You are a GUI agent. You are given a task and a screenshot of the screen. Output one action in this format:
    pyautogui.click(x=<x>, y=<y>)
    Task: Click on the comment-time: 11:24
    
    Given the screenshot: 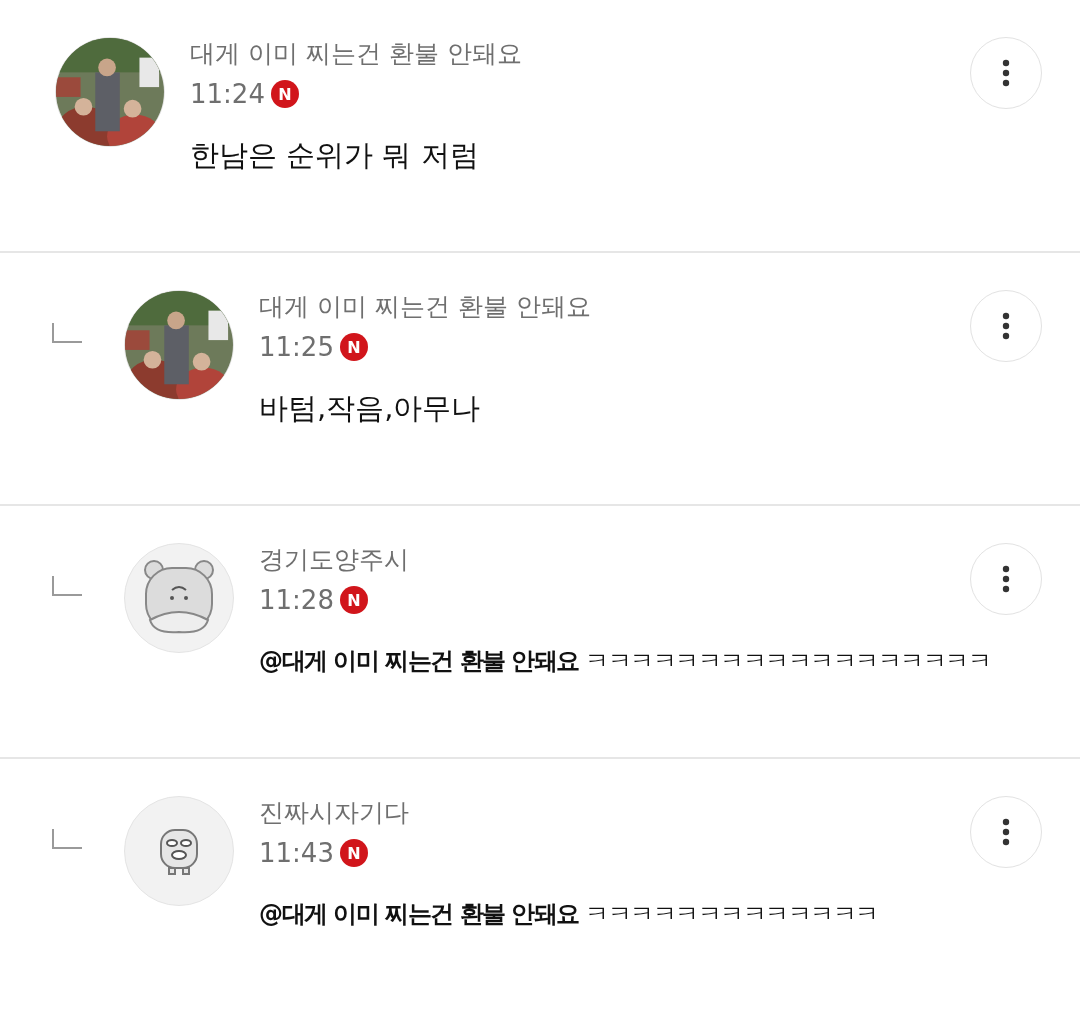 What is the action you would take?
    pyautogui.click(x=227, y=94)
    